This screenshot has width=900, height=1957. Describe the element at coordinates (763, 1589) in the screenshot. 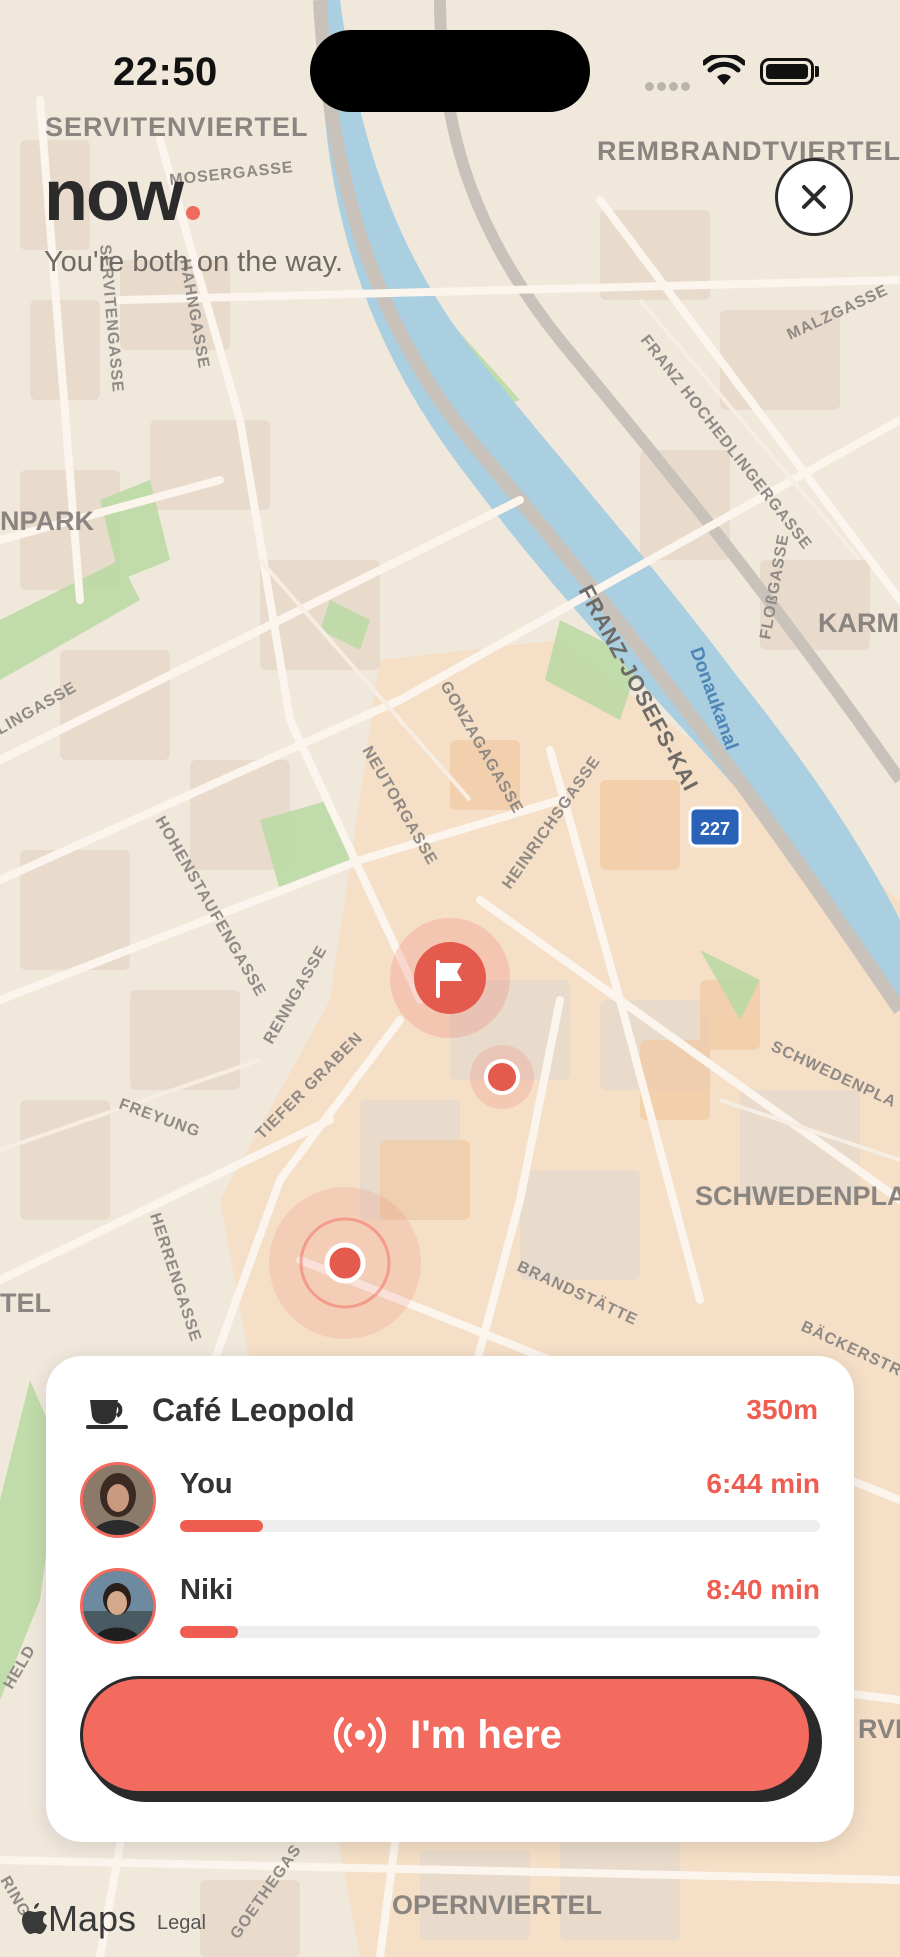

I see `participant-eta: 8:40 min` at that location.